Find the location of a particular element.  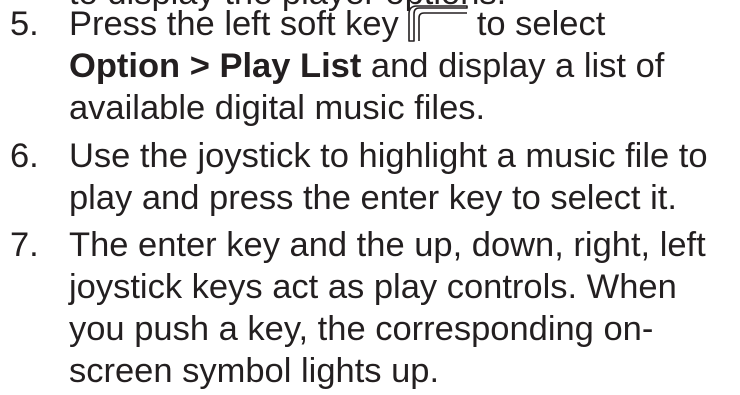

step-5-line-2: Option > Play List and display a list of is located at coordinates (366, 66).